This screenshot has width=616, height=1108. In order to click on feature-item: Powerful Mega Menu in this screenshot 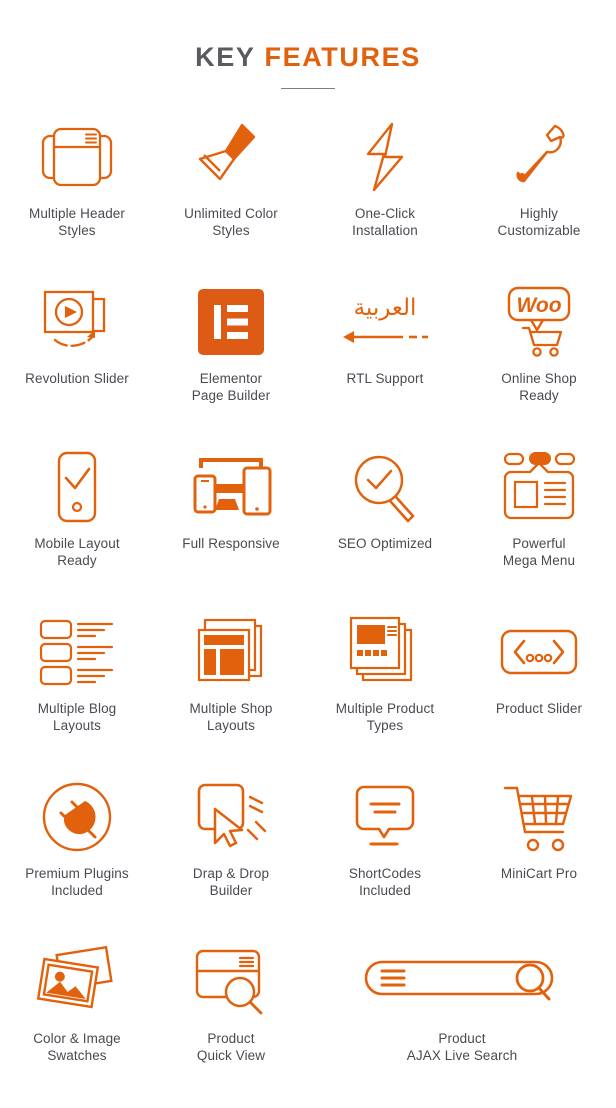, I will do `click(539, 523)`.